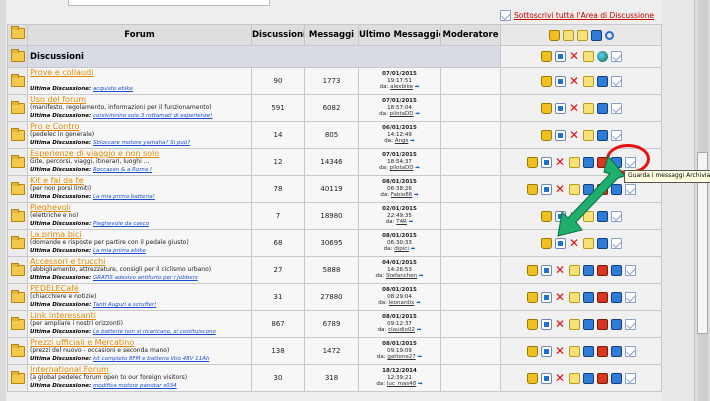 This screenshot has width=710, height=401. I want to click on last-topic-link: acquisto ebike, so click(113, 89).